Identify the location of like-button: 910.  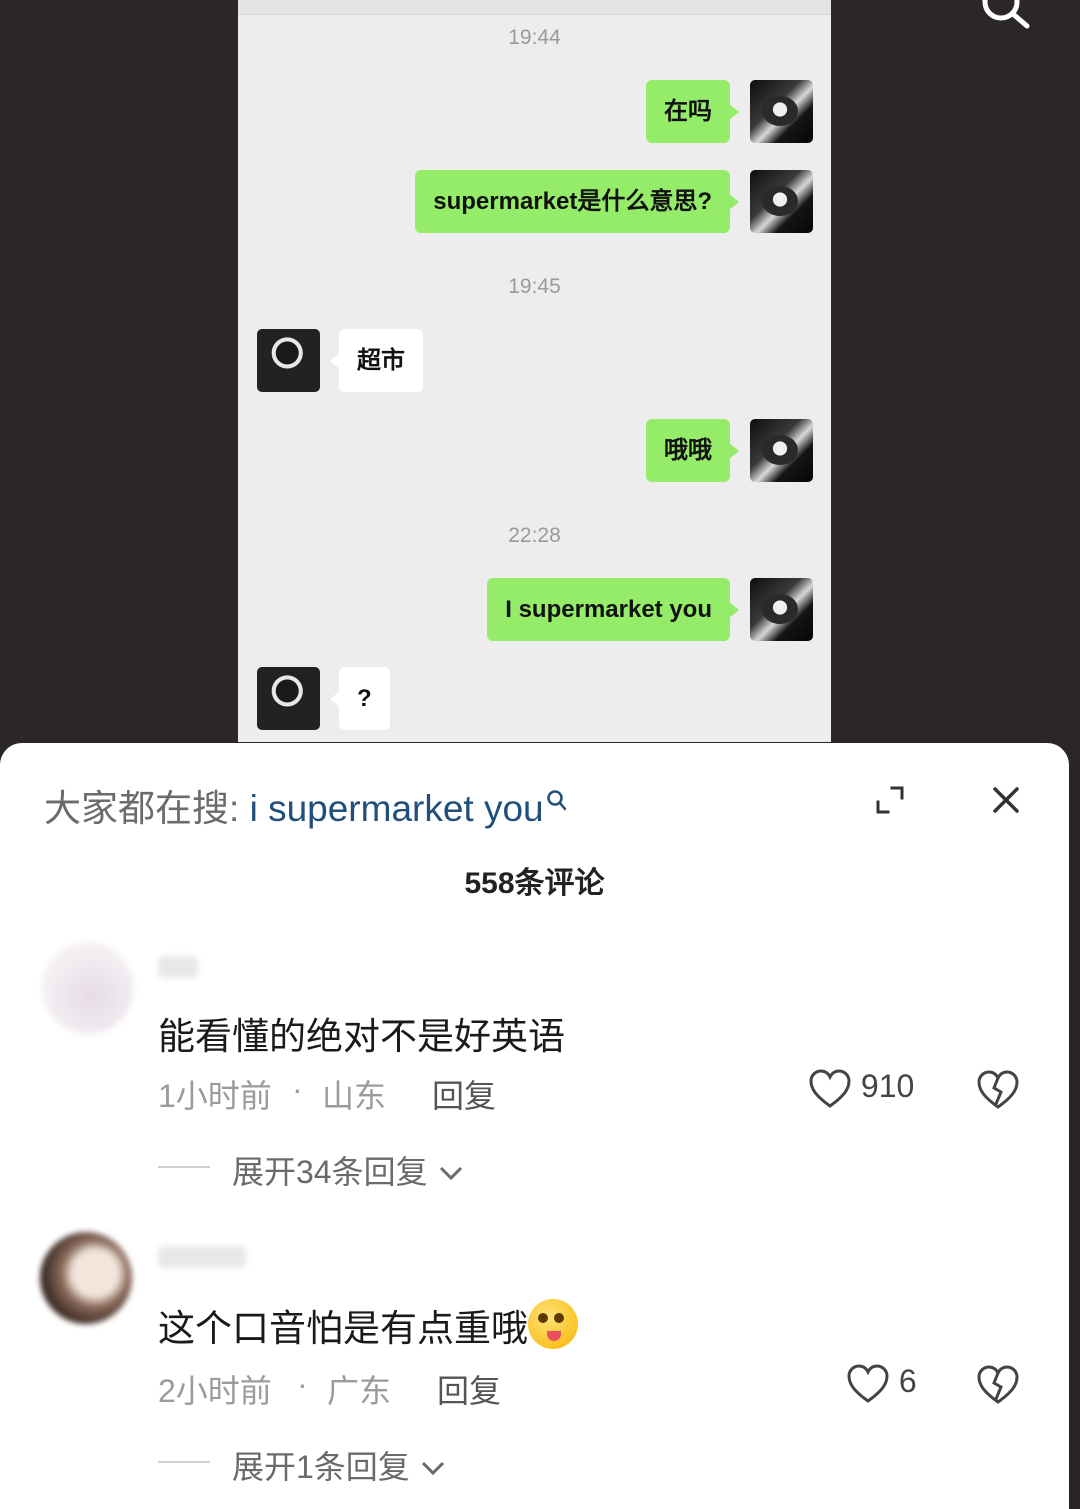
(861, 1088).